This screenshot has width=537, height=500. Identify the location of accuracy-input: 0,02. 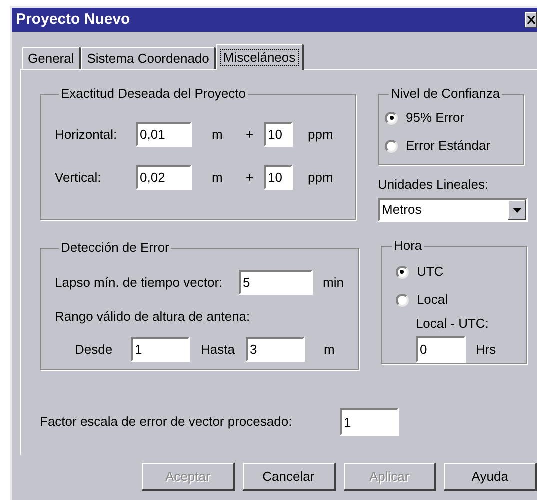
(164, 177).